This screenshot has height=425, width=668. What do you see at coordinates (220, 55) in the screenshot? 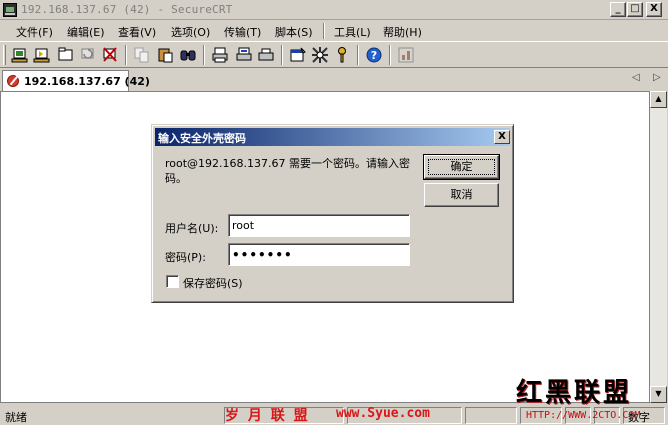
I see `print-icon` at bounding box center [220, 55].